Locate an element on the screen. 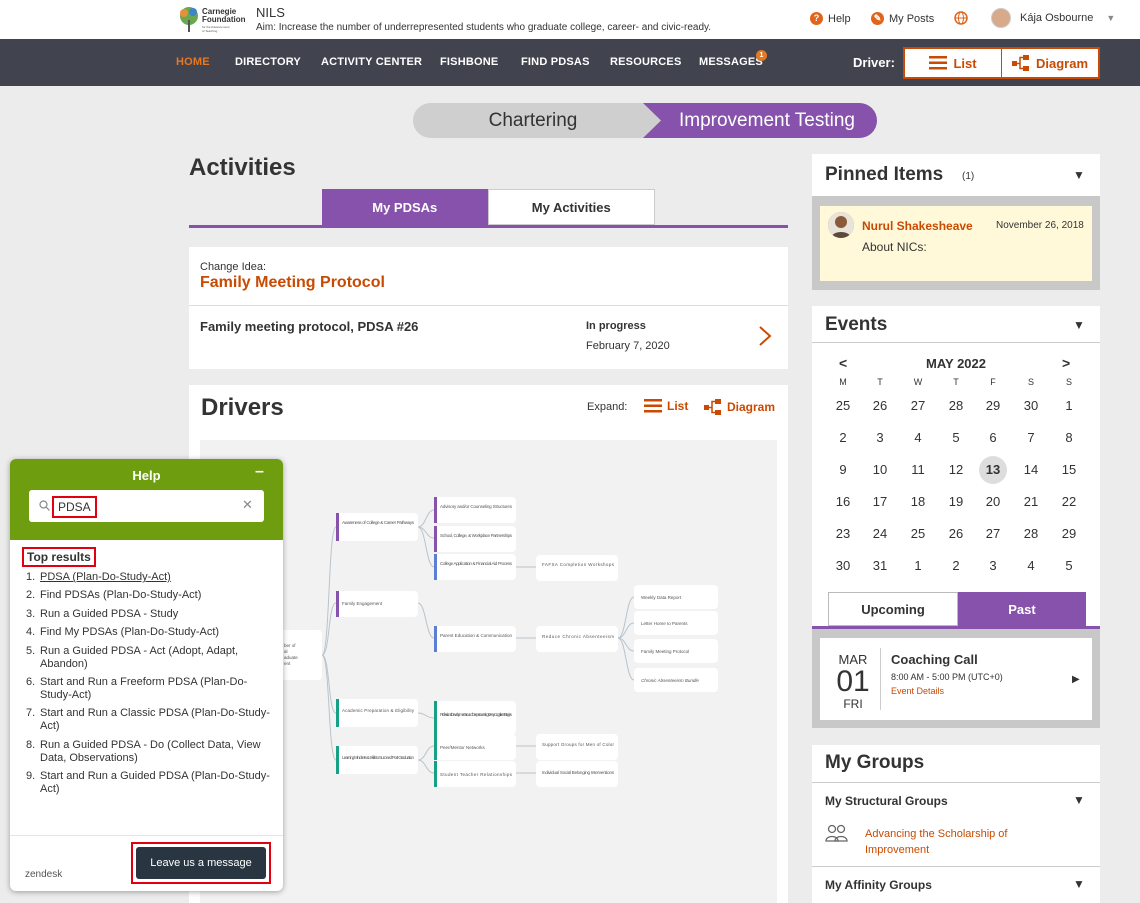 The image size is (1140, 903). help-result-item: 1. PDSA (Plan-Do-Study-Act) is located at coordinates (151, 577).